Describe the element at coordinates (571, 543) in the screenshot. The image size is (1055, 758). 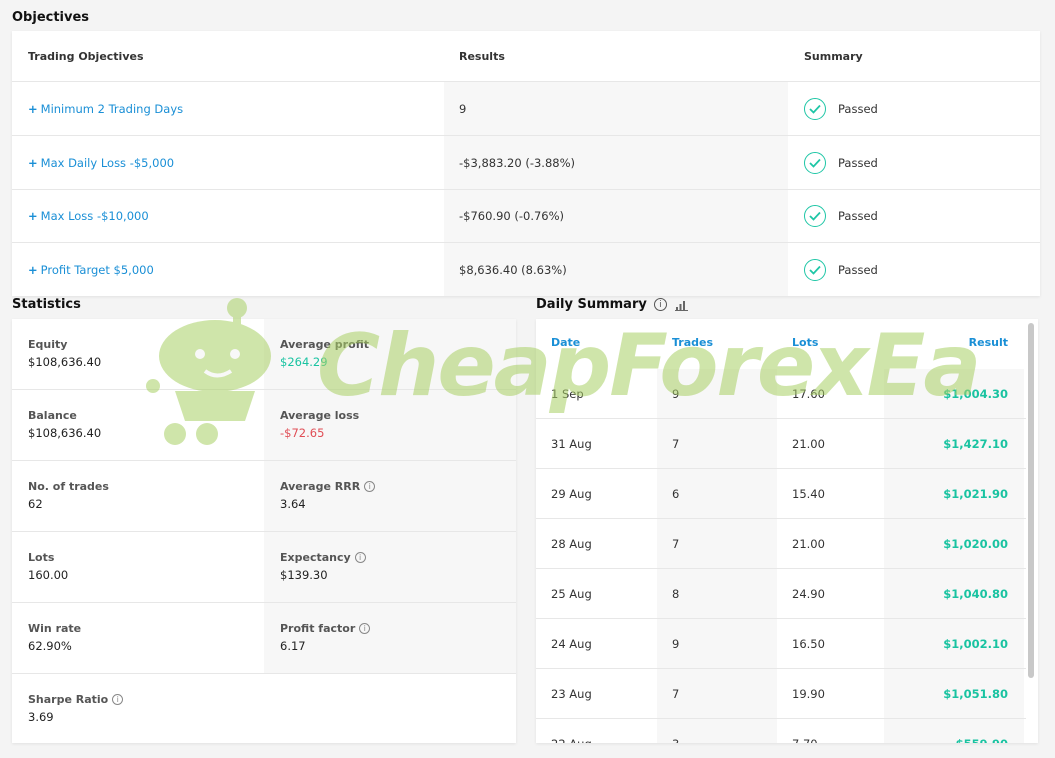
I see `date-cell: 28 Aug` at that location.